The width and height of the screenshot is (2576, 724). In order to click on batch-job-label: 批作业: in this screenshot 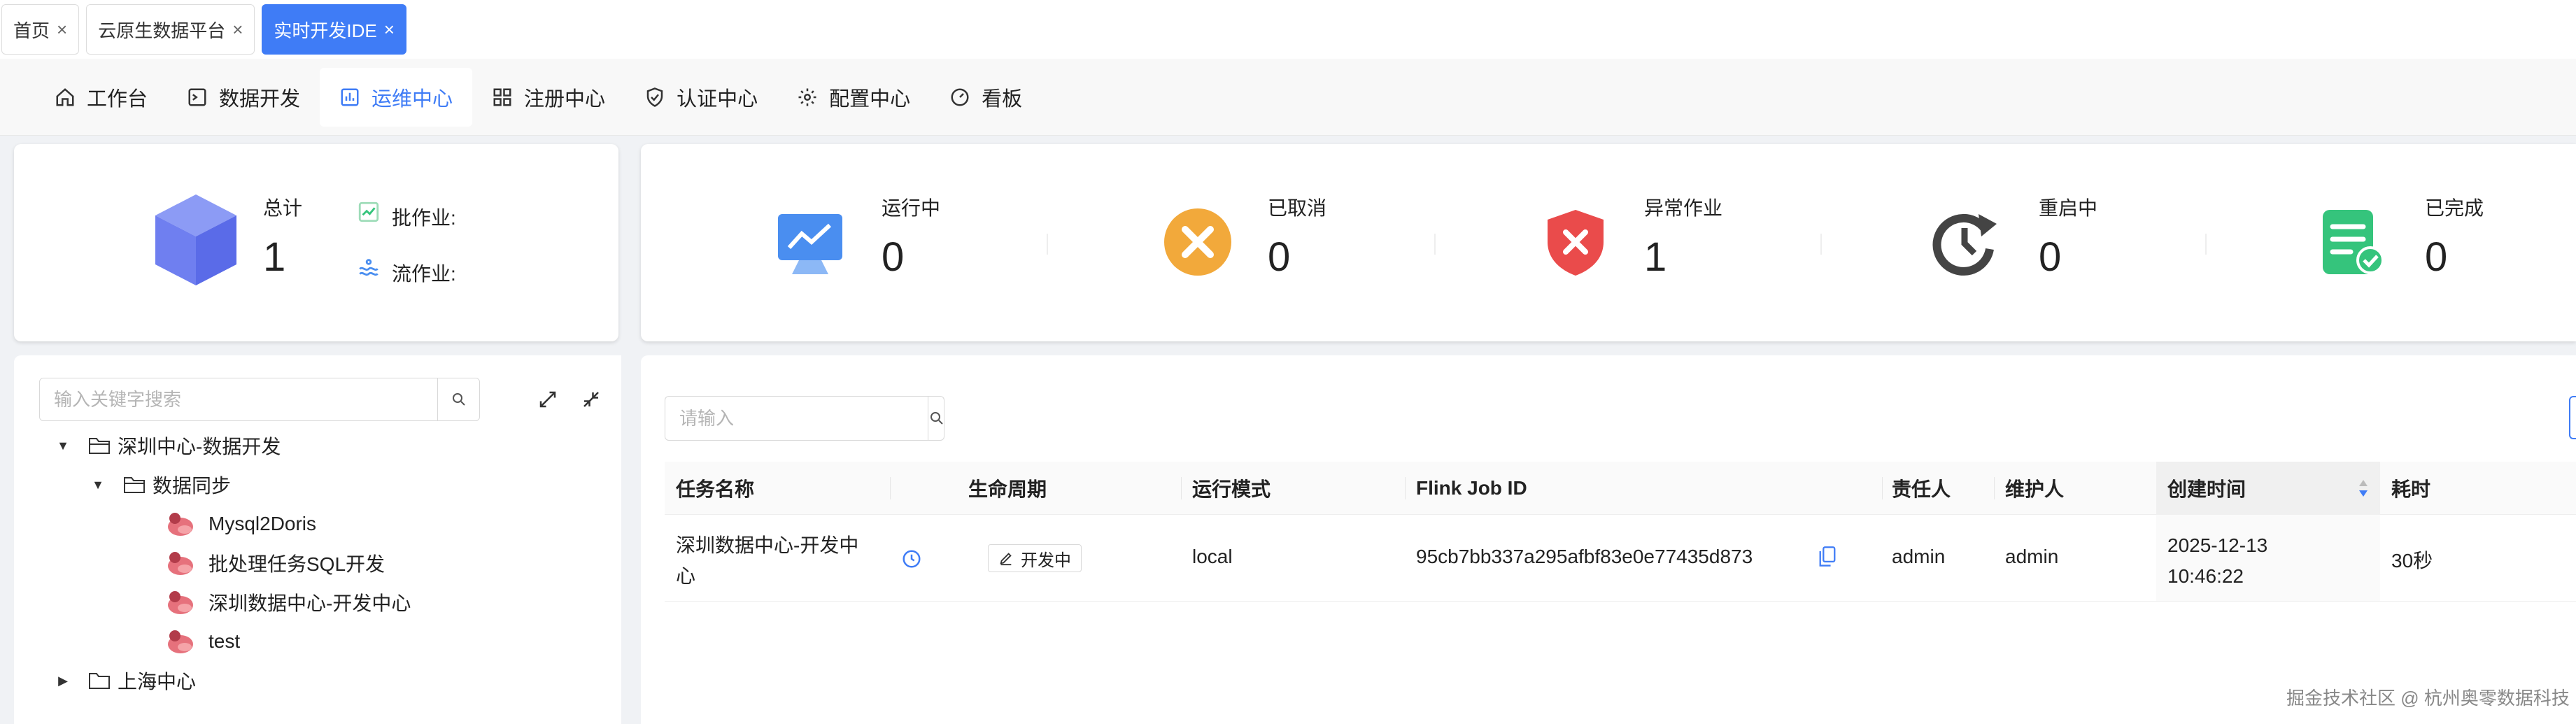, I will do `click(424, 218)`.